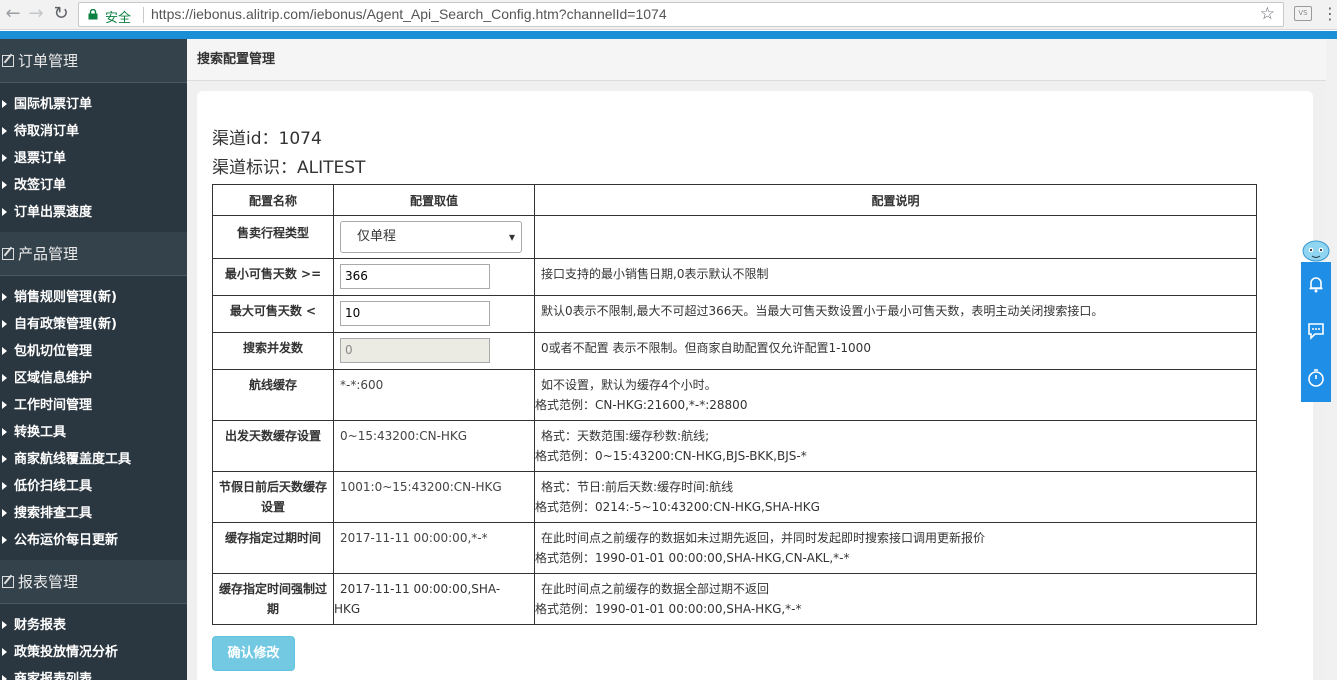  Describe the element at coordinates (93, 378) in the screenshot. I see `sidebar-item: 区域信息维护` at that location.